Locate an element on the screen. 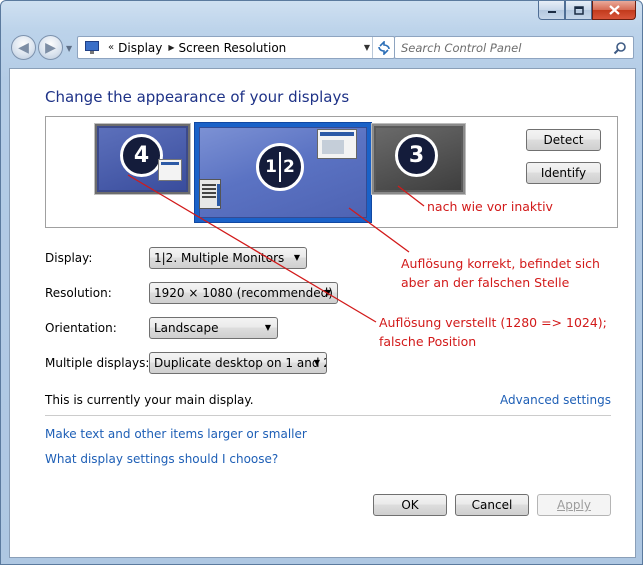 The width and height of the screenshot is (643, 565). breadcrumb-display: Display is located at coordinates (140, 48).